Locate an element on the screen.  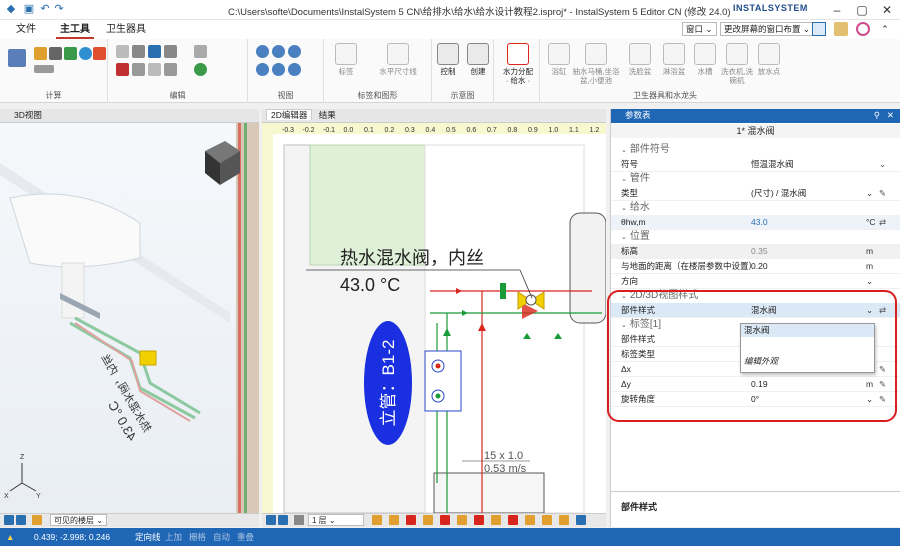
fixture-button: 淋浴盆 is located at coordinates (674, 59).